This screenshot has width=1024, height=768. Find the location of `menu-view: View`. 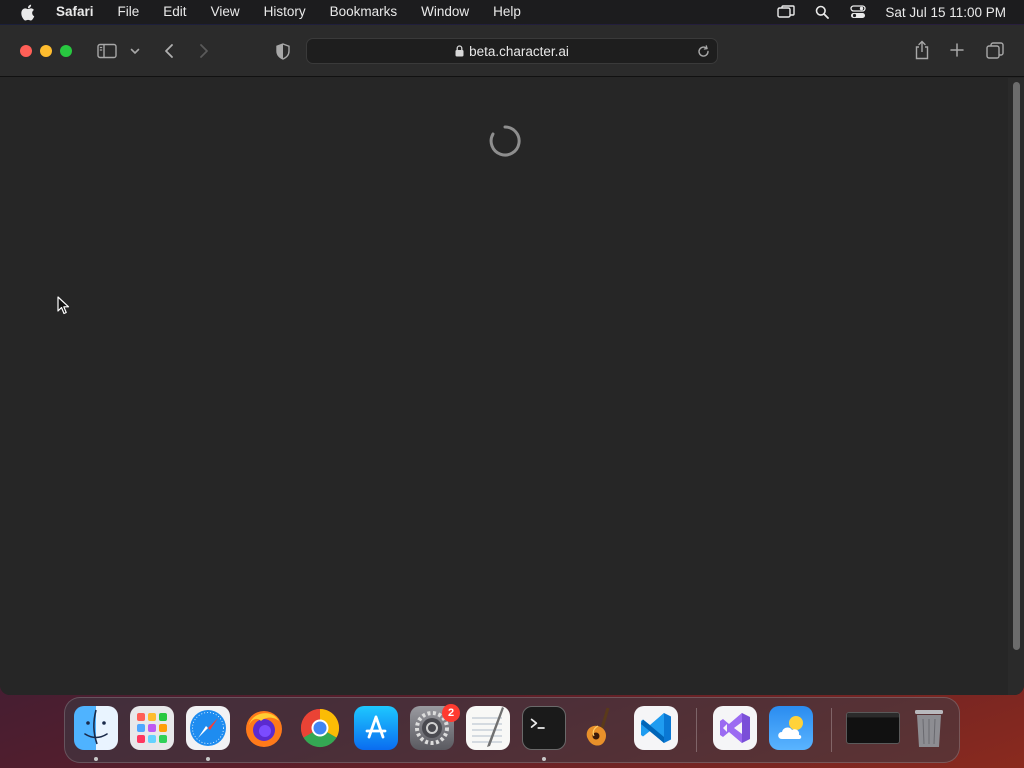

menu-view: View is located at coordinates (225, 12).